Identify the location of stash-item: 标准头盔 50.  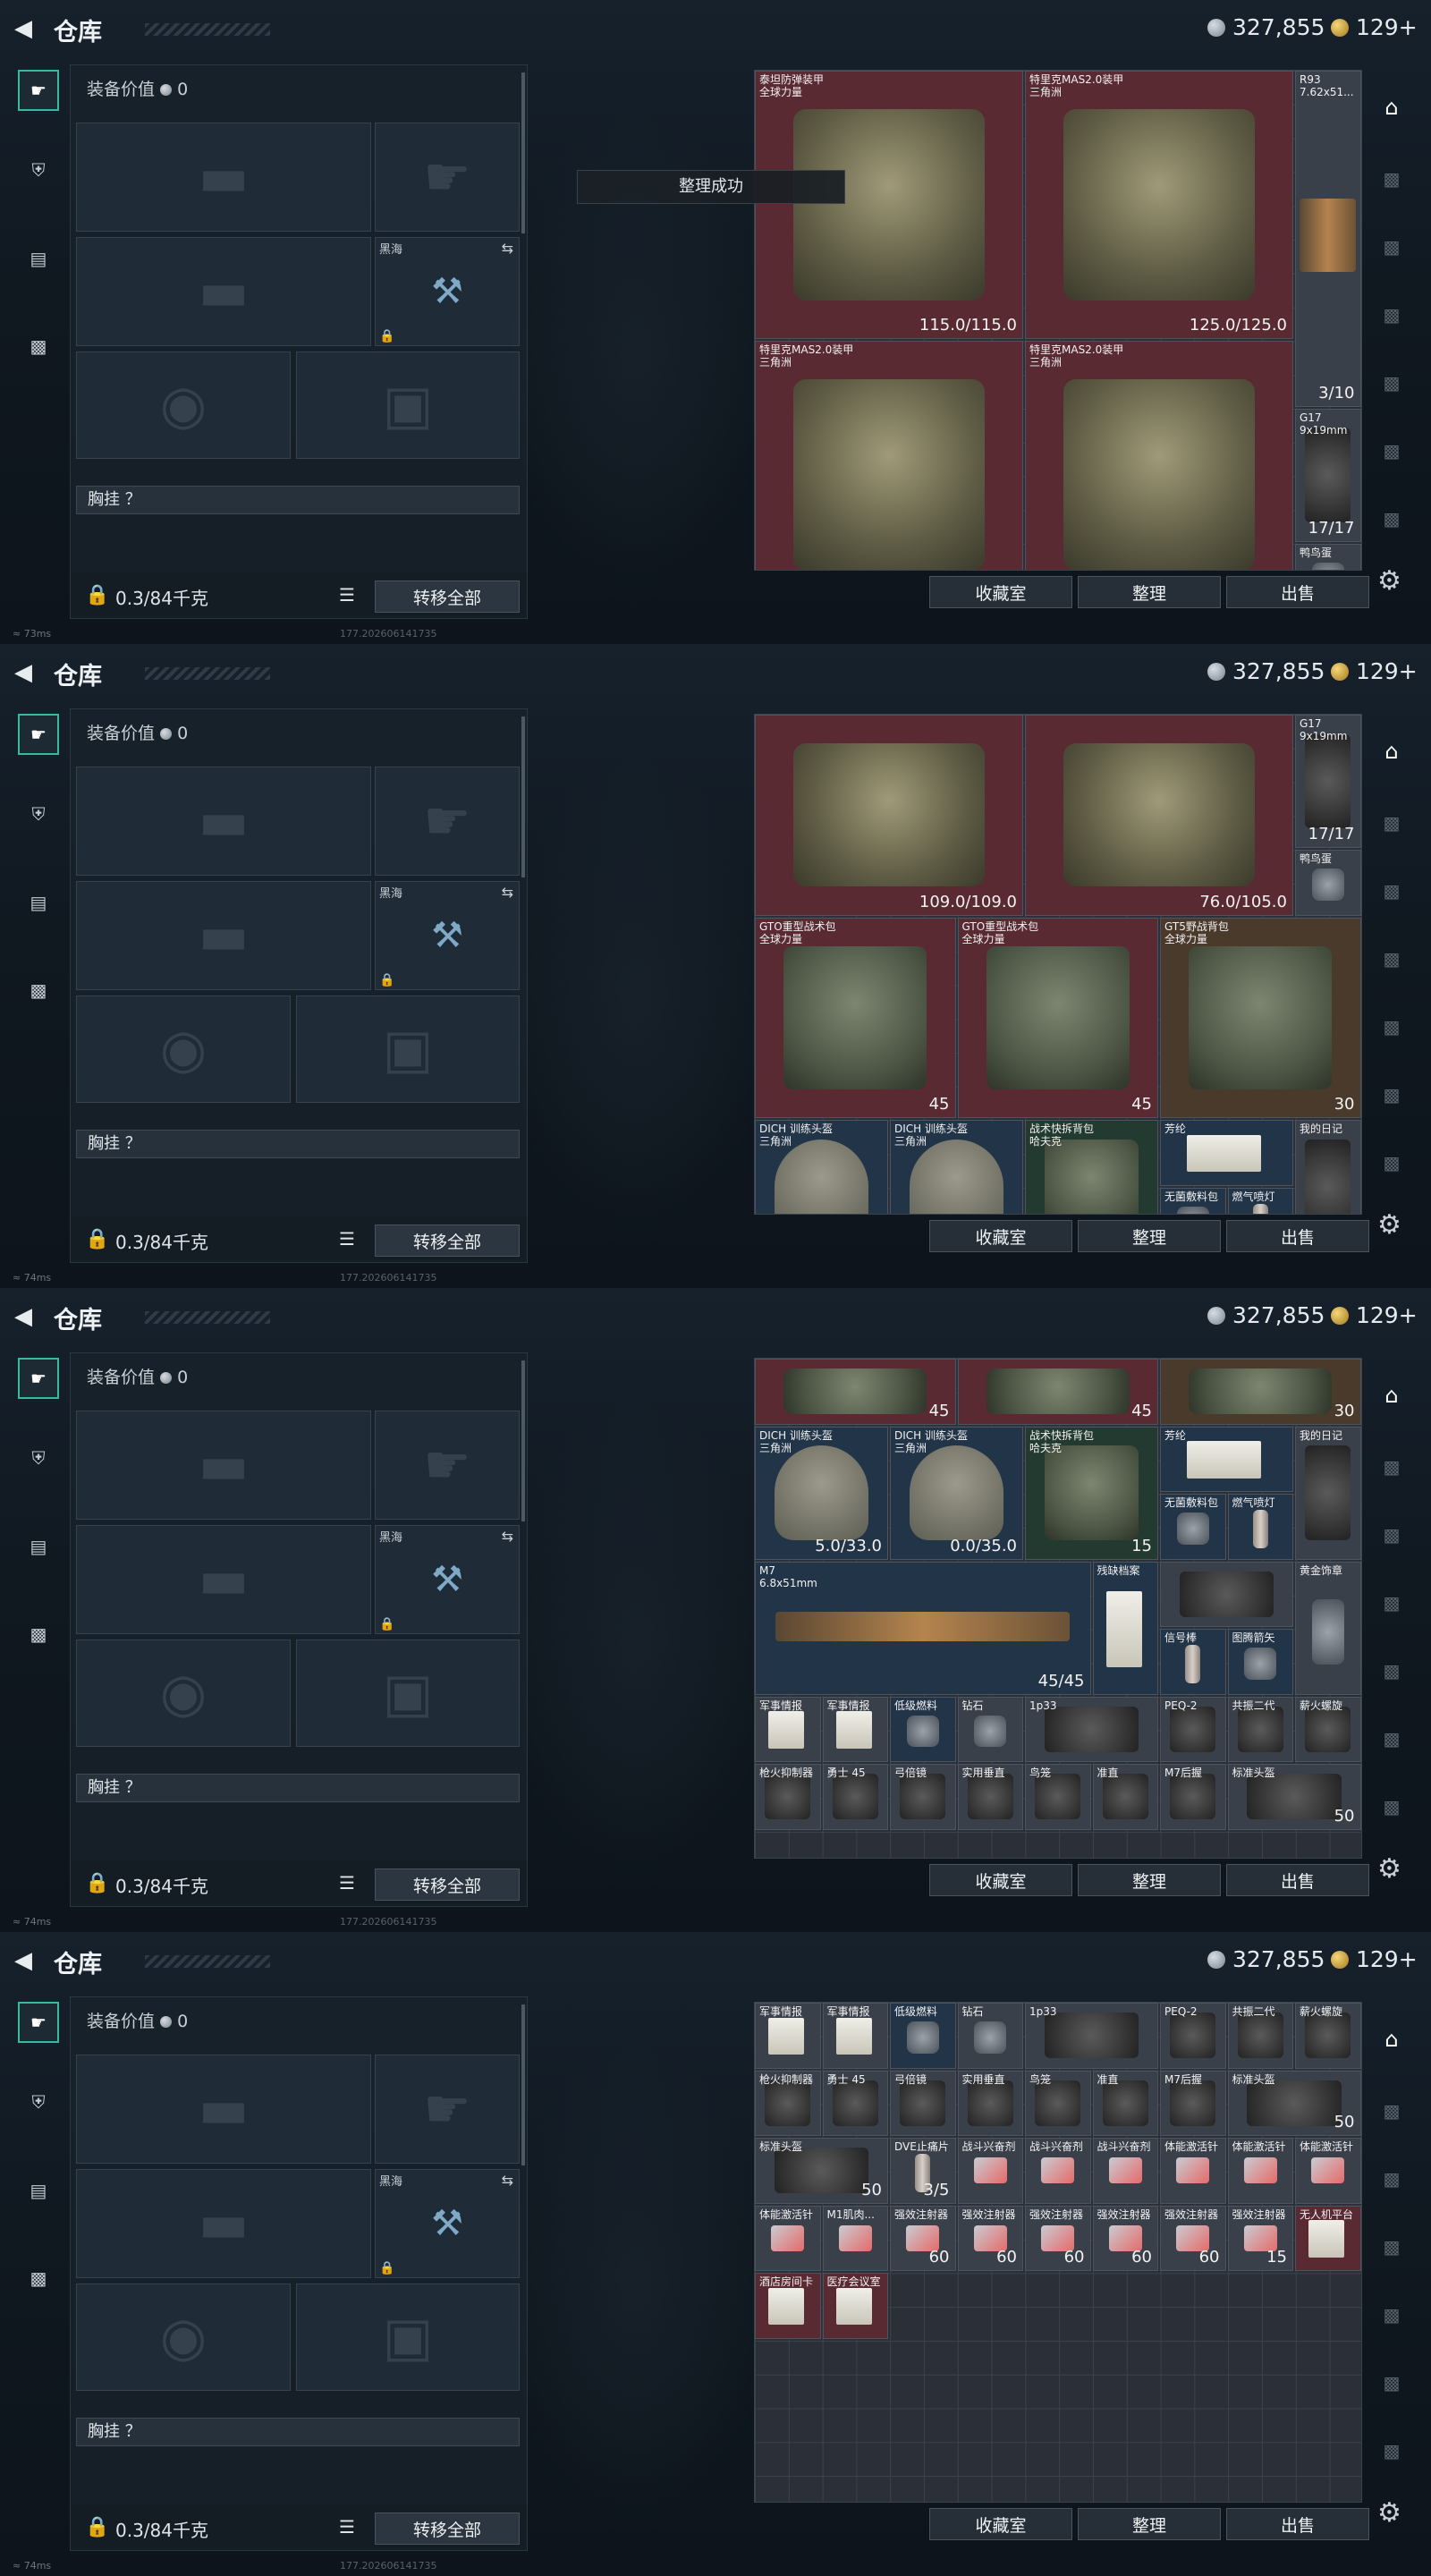
(1294, 1797).